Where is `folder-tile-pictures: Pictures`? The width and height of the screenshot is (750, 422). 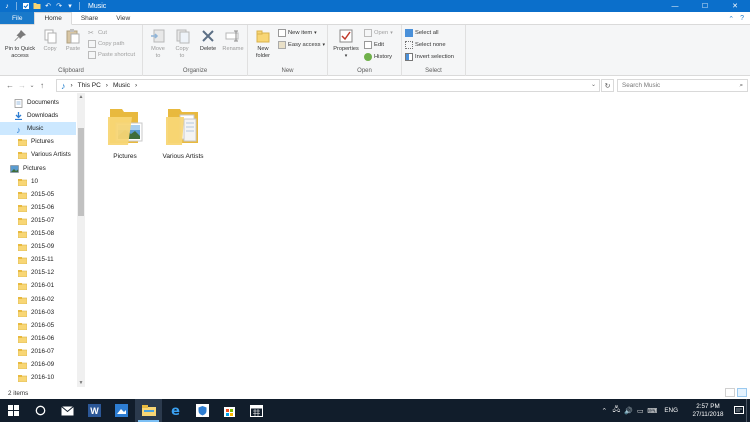
folder-tile-pictures: Pictures is located at coordinates (125, 131).